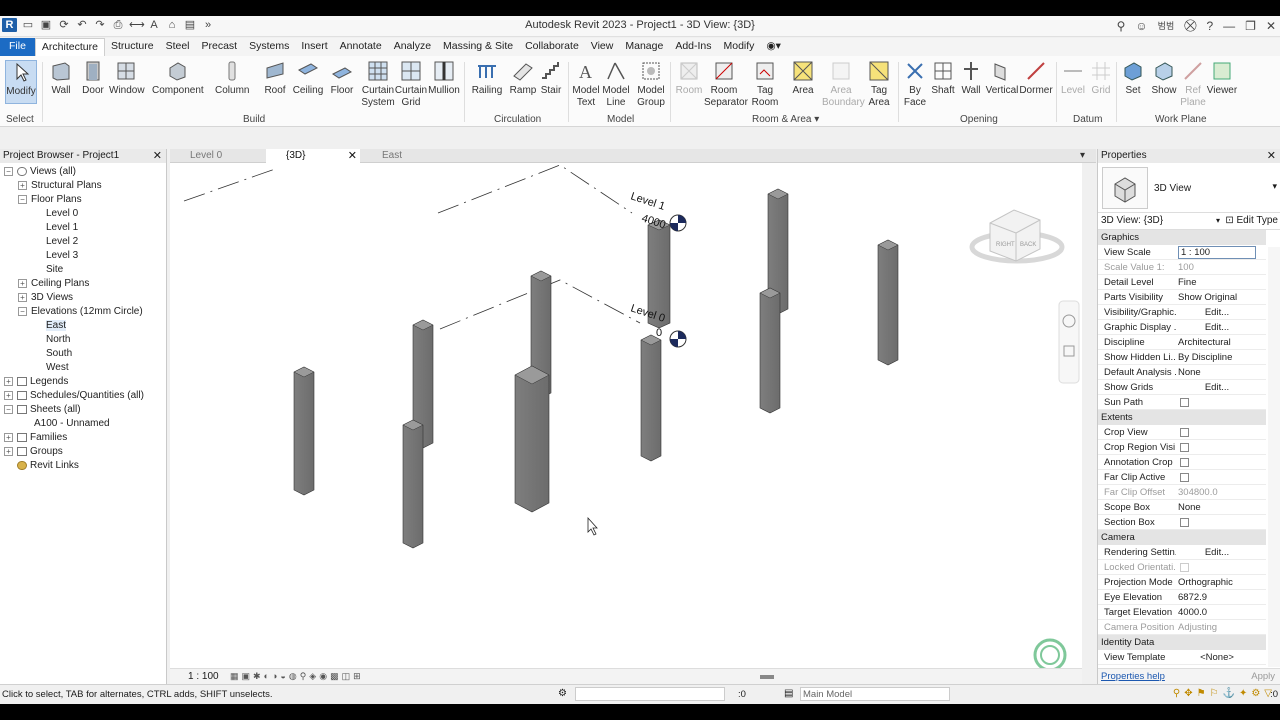  Describe the element at coordinates (69, 47) in the screenshot. I see `tab-architecture: Architecture` at that location.